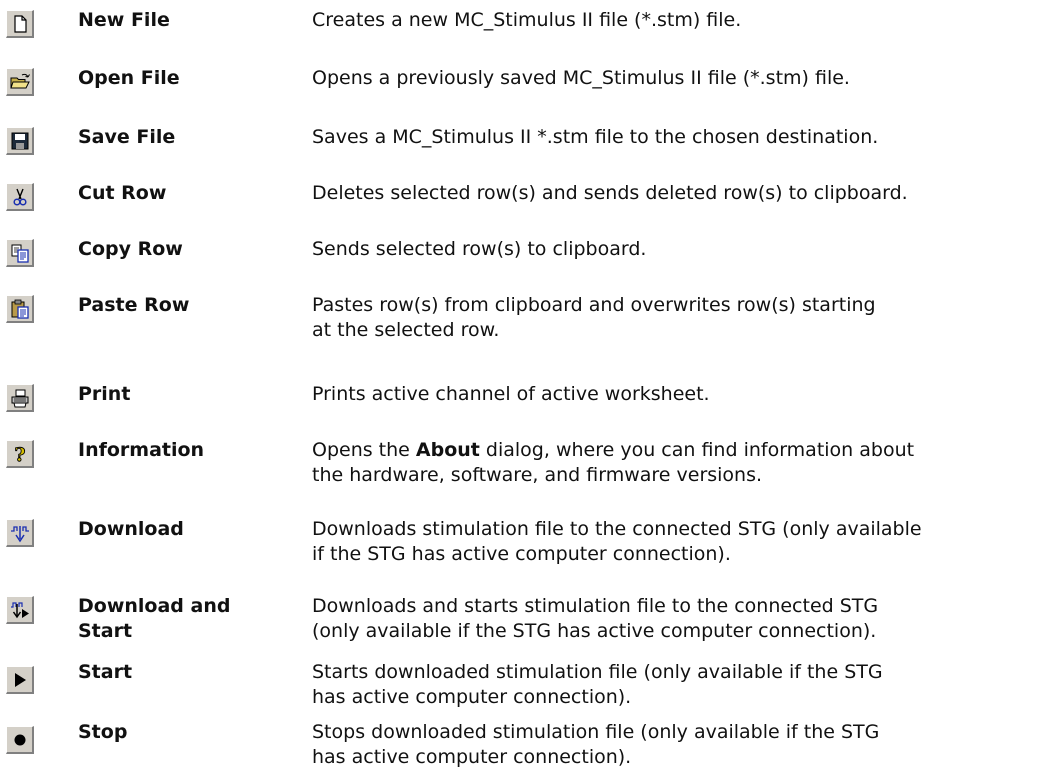 Image resolution: width=1046 pixels, height=778 pixels. What do you see at coordinates (141, 450) in the screenshot?
I see `command-name: Information` at bounding box center [141, 450].